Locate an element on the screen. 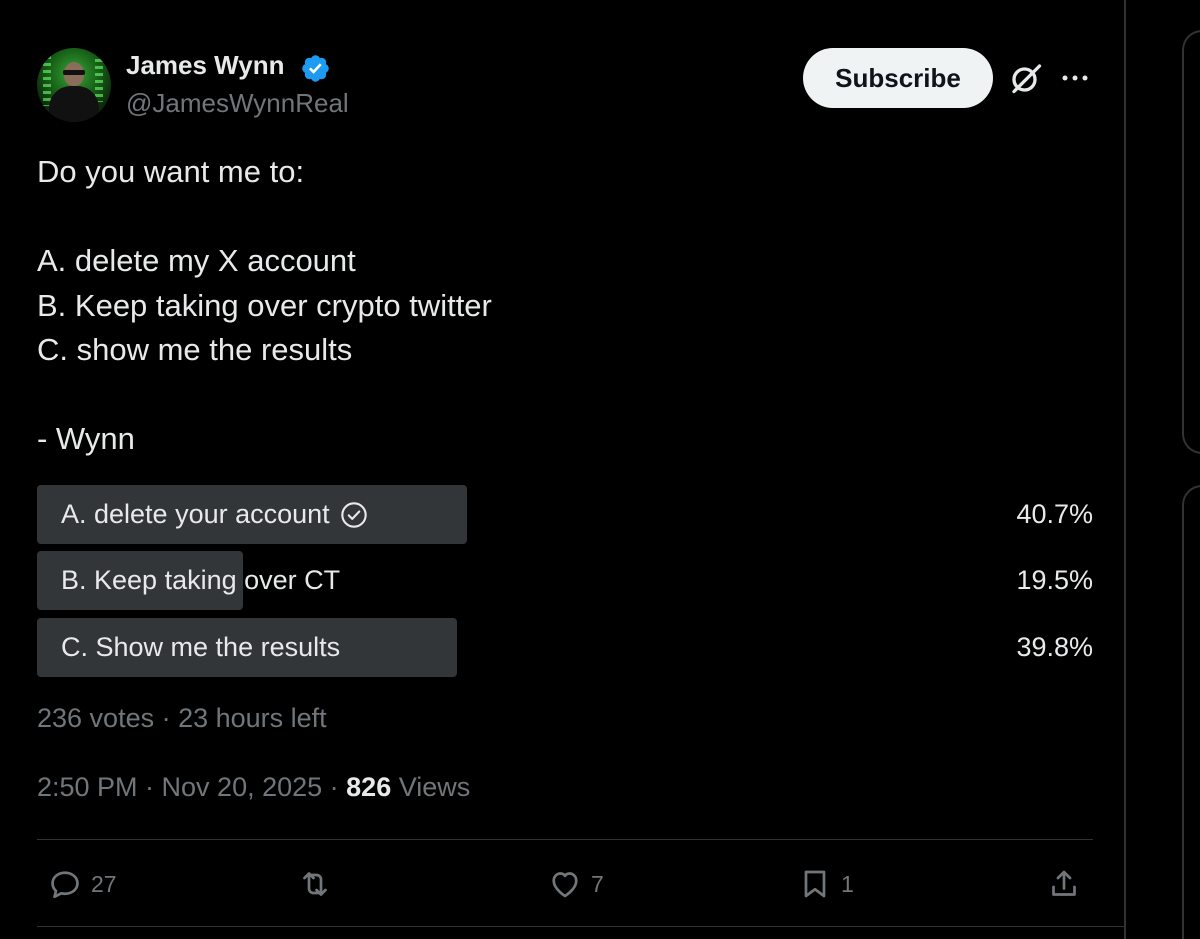 The height and width of the screenshot is (939, 1200). poll-option-label: A. delete your account is located at coordinates (195, 514).